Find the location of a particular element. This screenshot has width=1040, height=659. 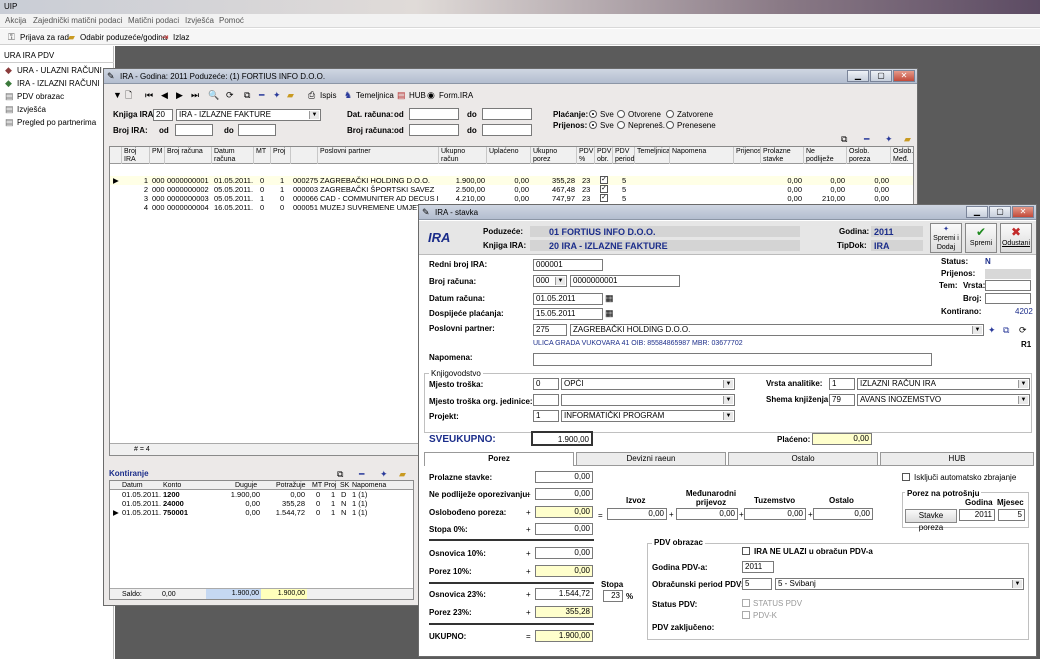

napomena-field is located at coordinates (732, 359).